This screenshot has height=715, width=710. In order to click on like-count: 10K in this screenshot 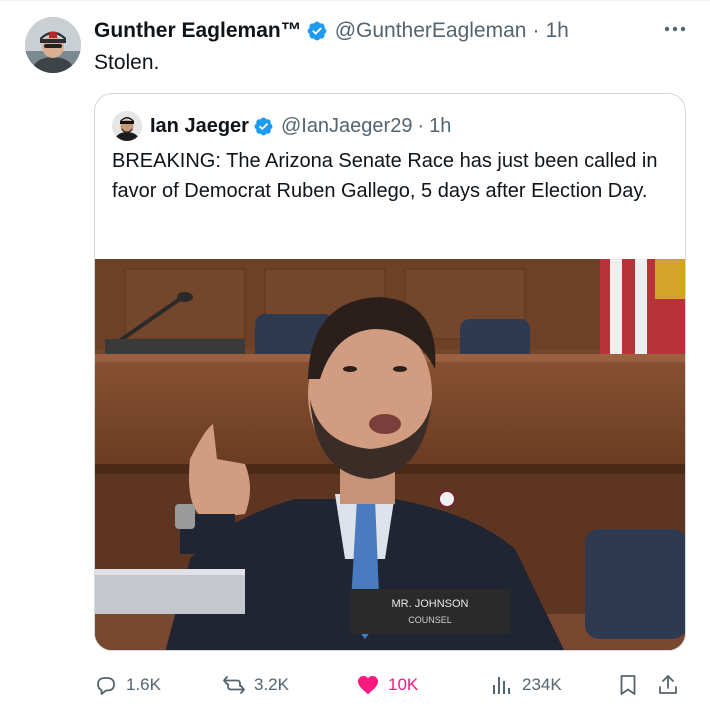, I will do `click(403, 684)`.